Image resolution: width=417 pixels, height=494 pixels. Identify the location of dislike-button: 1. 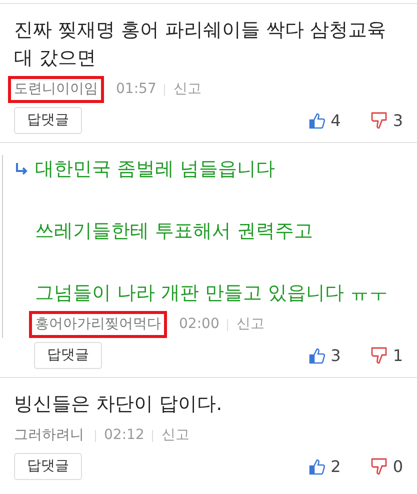
(386, 356).